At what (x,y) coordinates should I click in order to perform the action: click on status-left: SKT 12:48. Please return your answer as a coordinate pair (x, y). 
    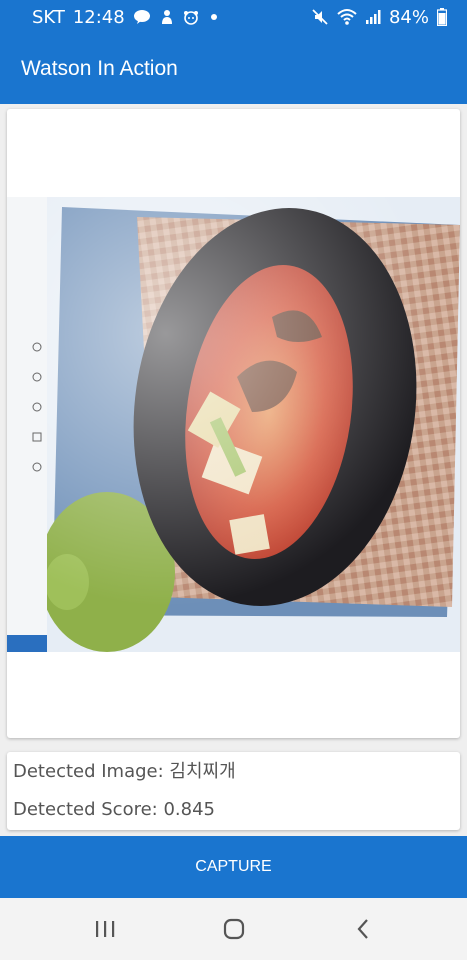
    Looking at the image, I should click on (124, 17).